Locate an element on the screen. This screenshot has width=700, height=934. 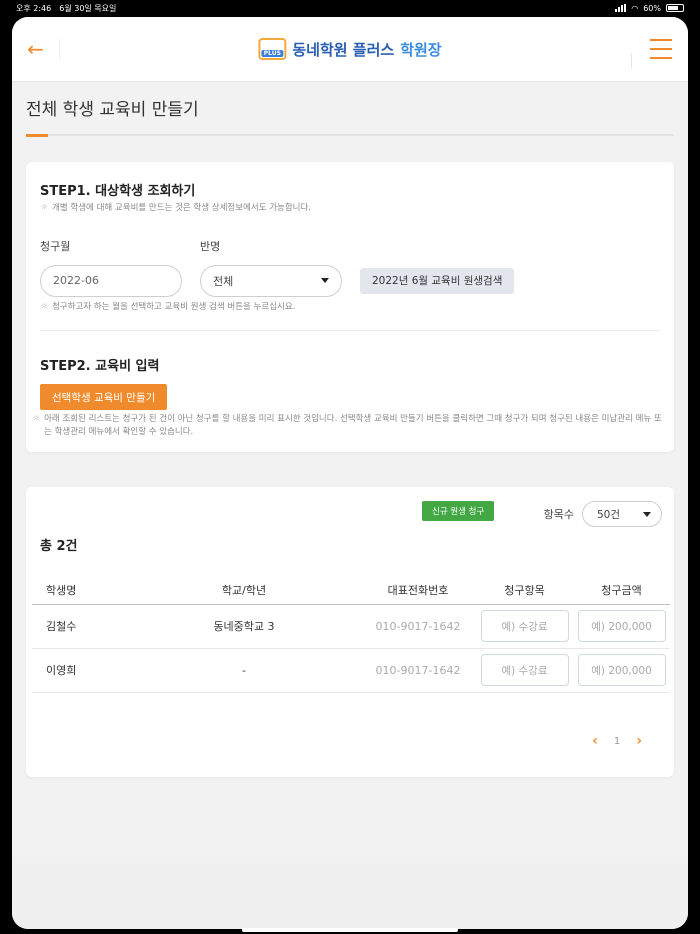
billing-month-label: 청구월 is located at coordinates (55, 246).